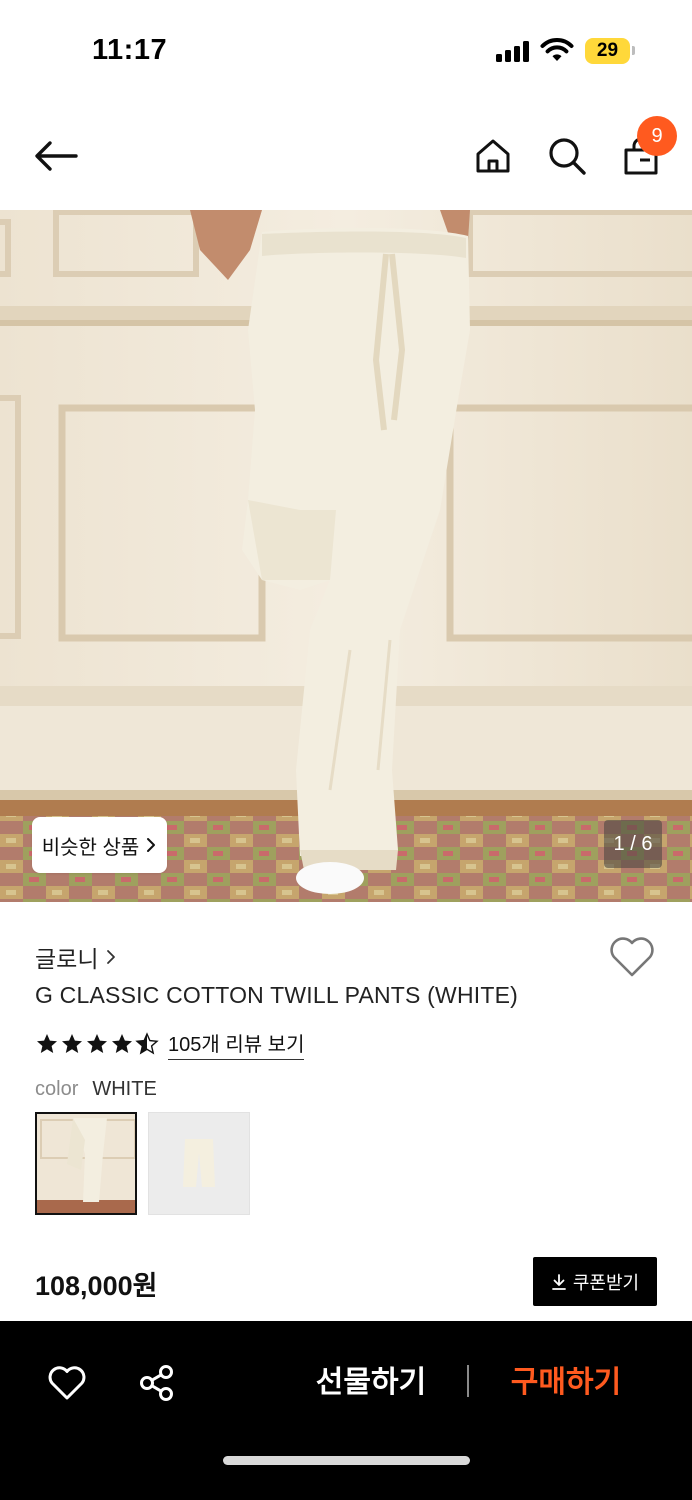 The image size is (692, 1500). What do you see at coordinates (57, 1089) in the screenshot?
I see `color-label: color` at bounding box center [57, 1089].